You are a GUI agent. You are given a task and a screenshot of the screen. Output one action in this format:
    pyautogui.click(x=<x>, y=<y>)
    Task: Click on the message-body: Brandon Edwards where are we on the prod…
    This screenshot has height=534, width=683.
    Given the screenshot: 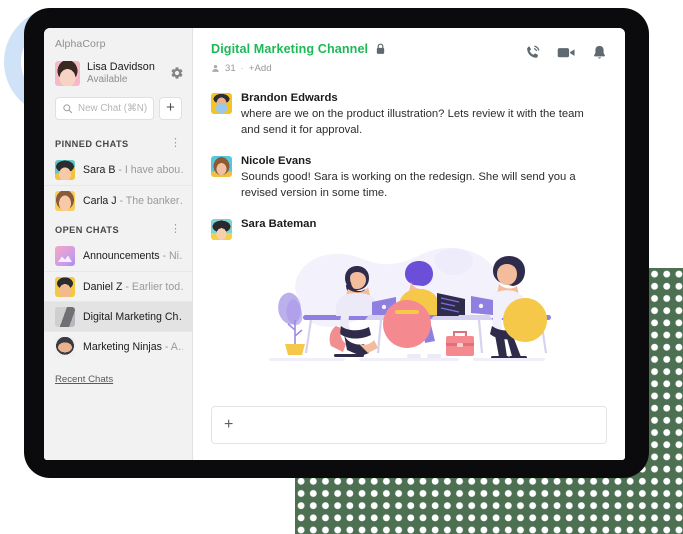 What is the action you would take?
    pyautogui.click(x=413, y=115)
    